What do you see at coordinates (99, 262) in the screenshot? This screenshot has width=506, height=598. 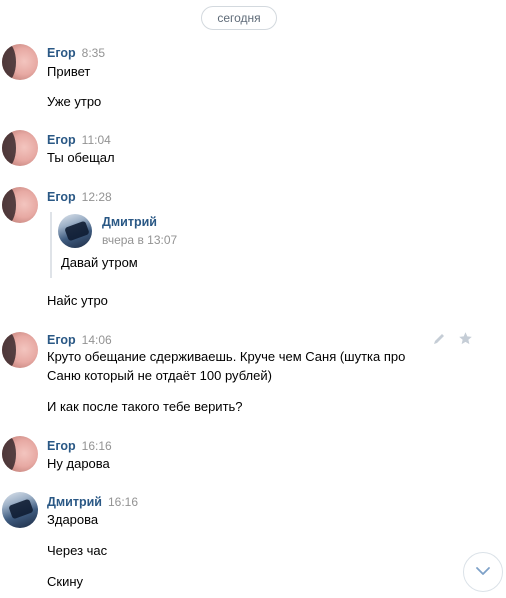 I see `reply-text: Давай утром` at bounding box center [99, 262].